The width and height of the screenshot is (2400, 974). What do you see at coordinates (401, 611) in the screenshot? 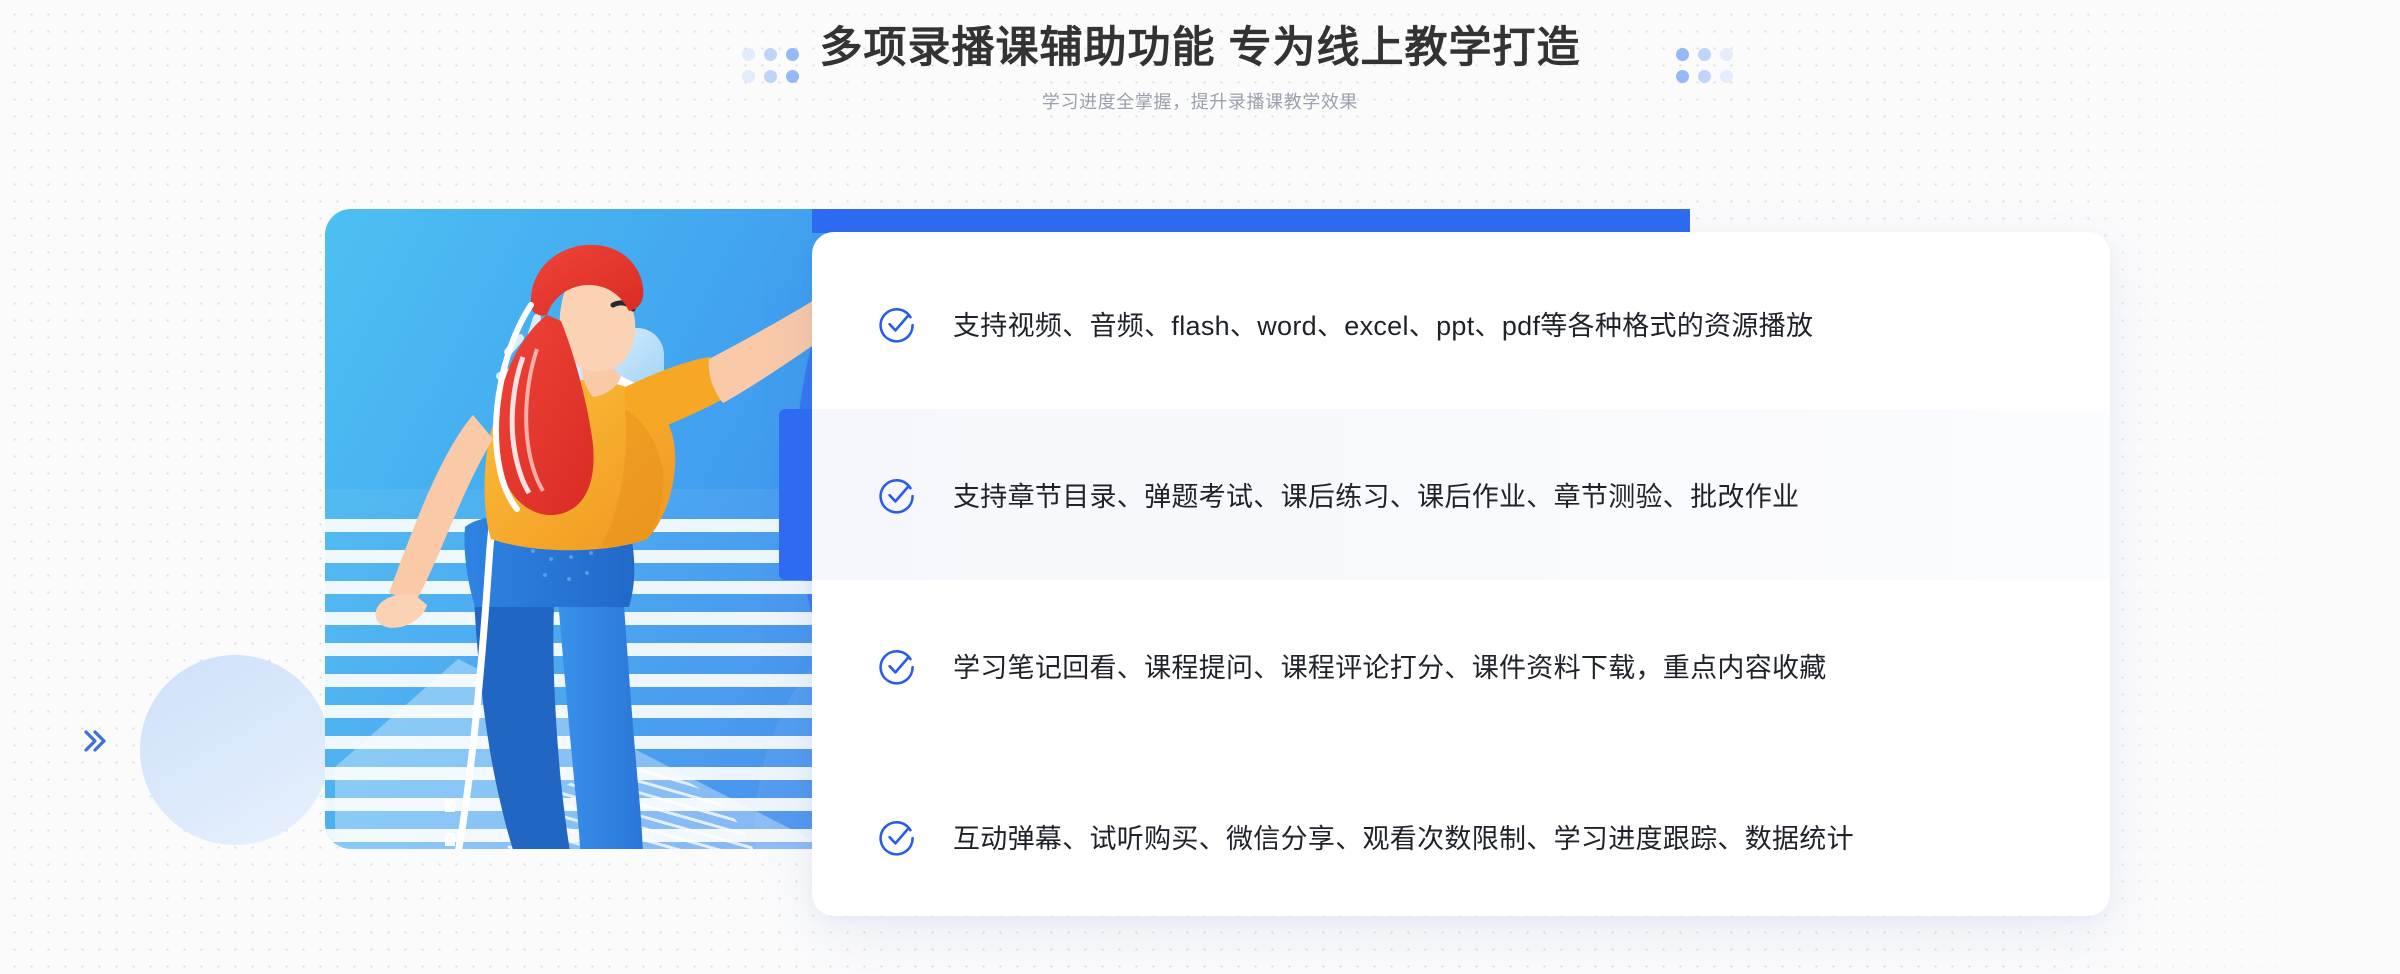
I see `lower-hand` at bounding box center [401, 611].